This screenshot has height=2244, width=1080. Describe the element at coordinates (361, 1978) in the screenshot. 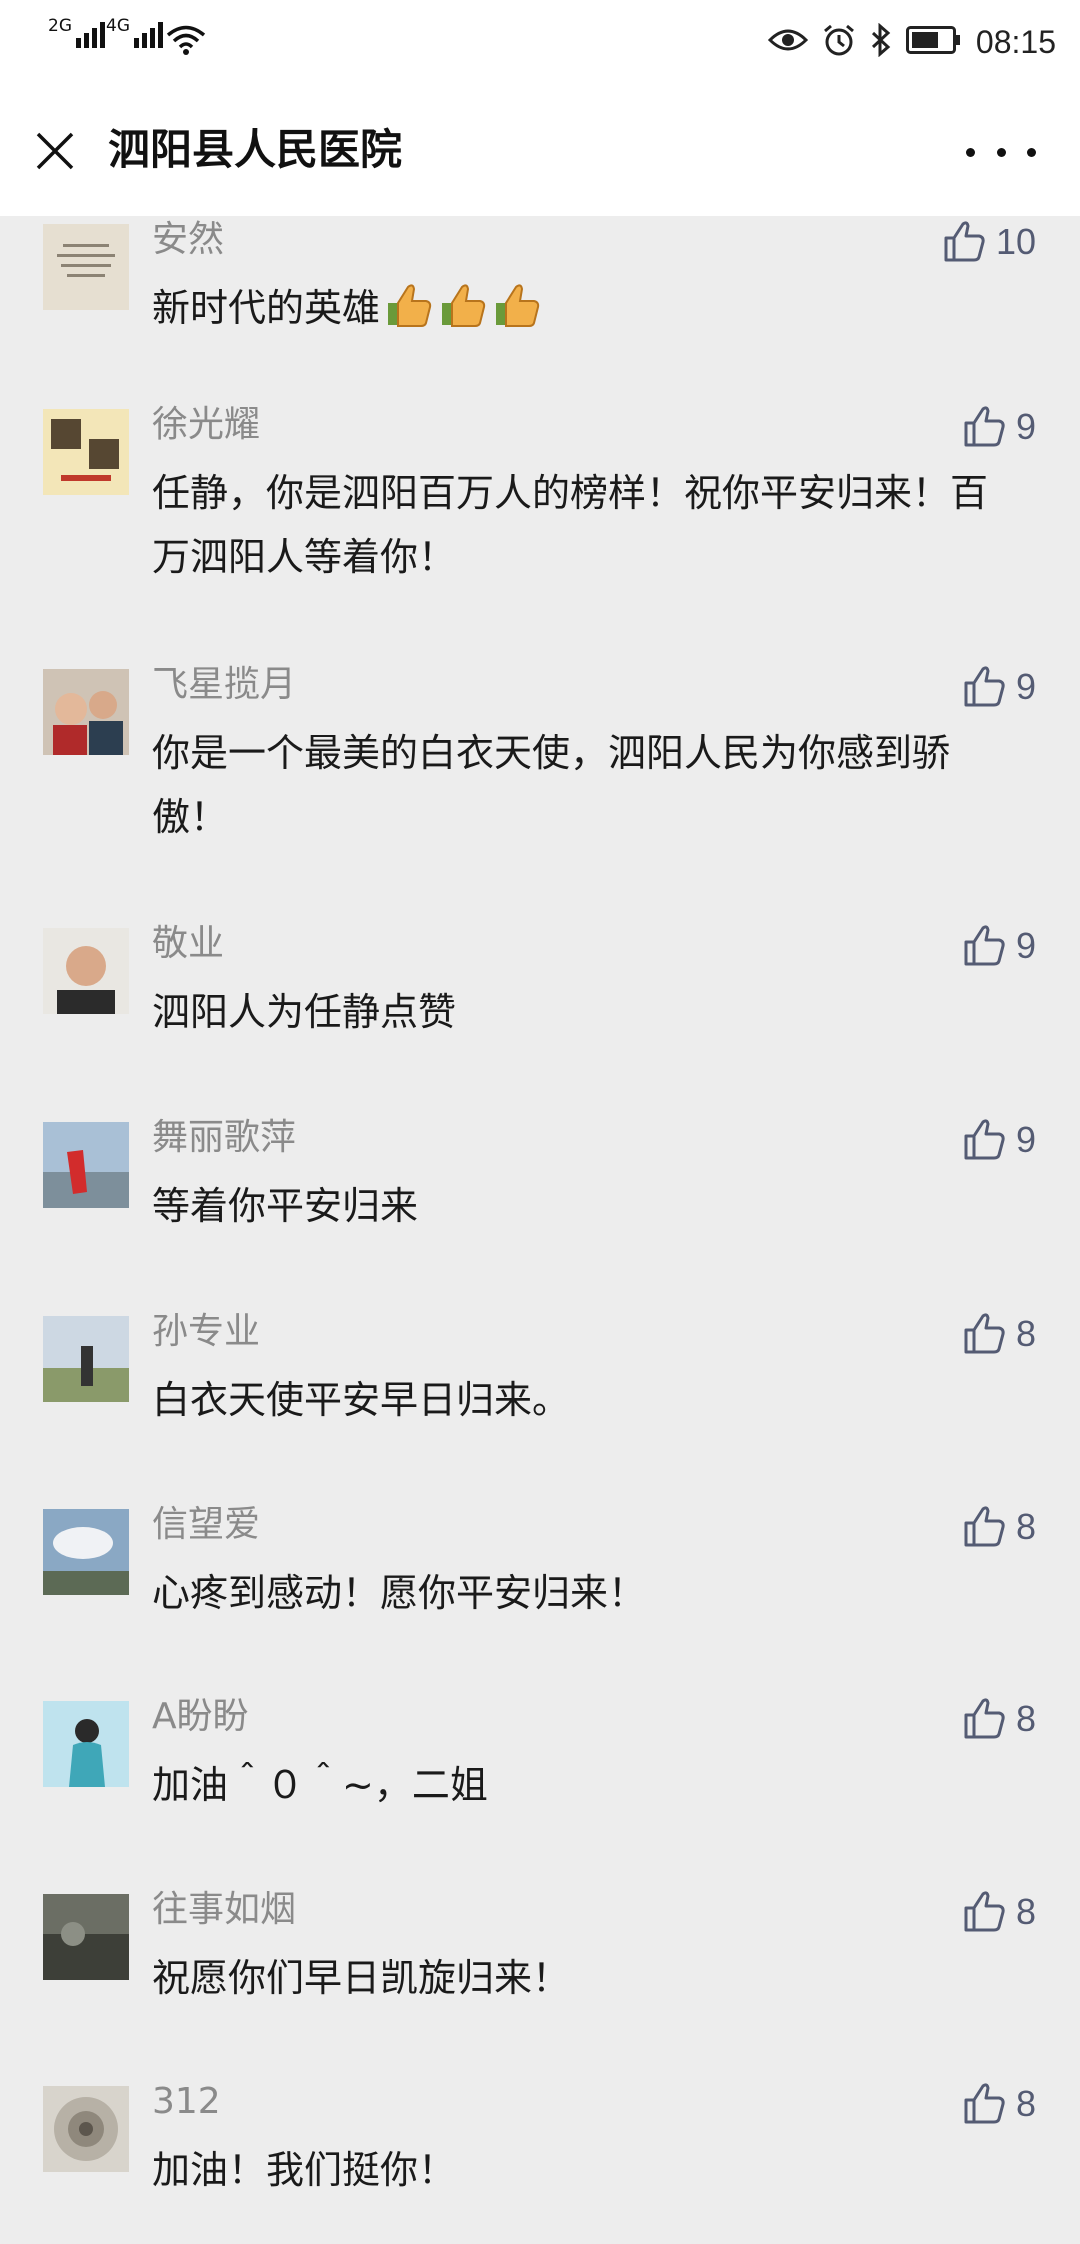

I see `comment-text: 祝愿你们早日凯旋归来！` at that location.